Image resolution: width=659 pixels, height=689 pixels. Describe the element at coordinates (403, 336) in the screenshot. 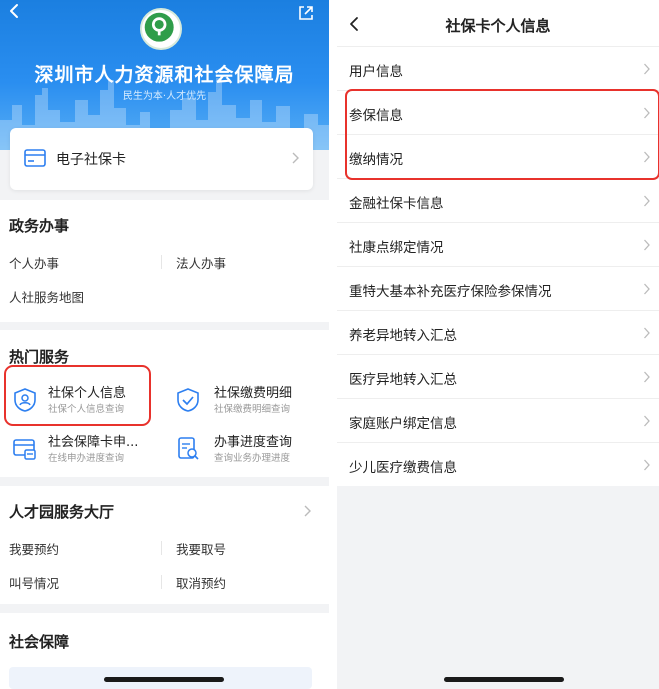

I see `list-item-label: 养老异地转入汇总` at that location.